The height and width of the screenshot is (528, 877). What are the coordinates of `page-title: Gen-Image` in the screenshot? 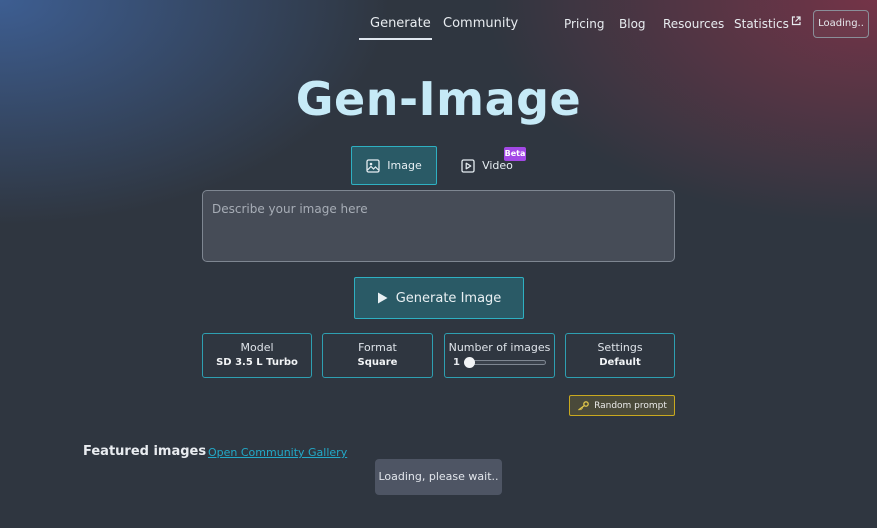 It's located at (438, 99).